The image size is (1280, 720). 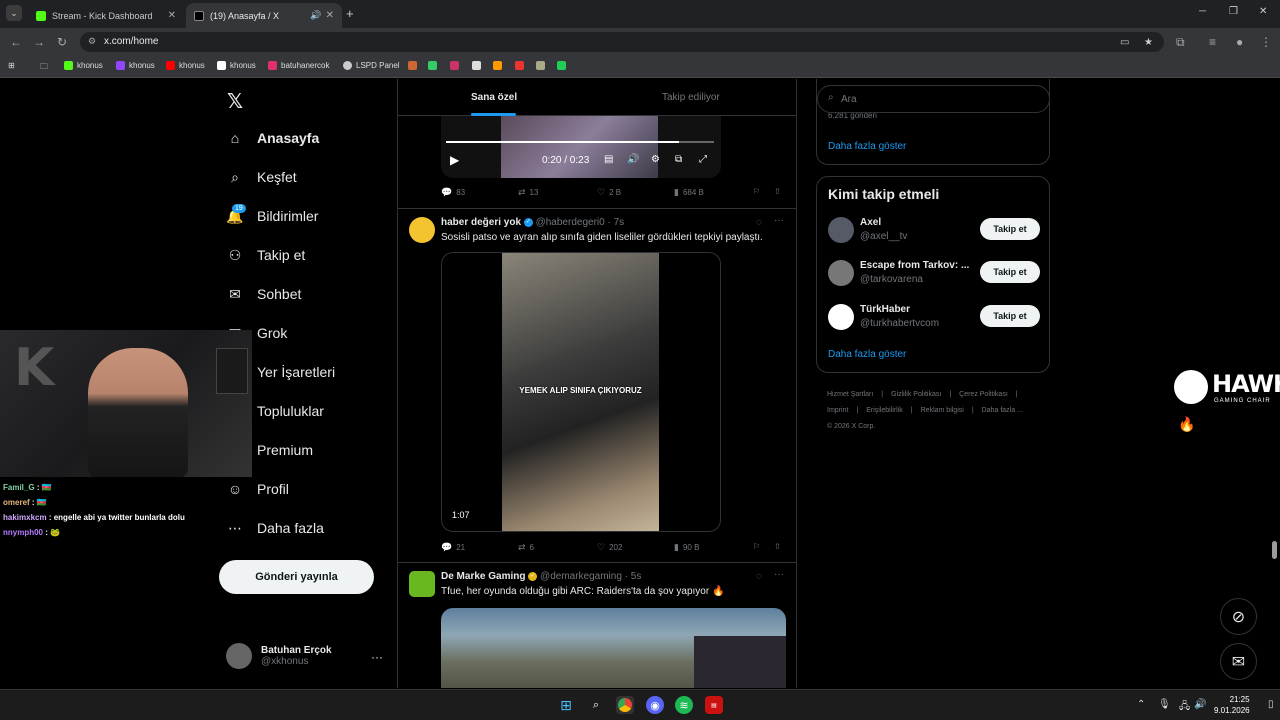 What do you see at coordinates (371, 65) in the screenshot?
I see `bookmark-lspd: LSPD Panel` at bounding box center [371, 65].